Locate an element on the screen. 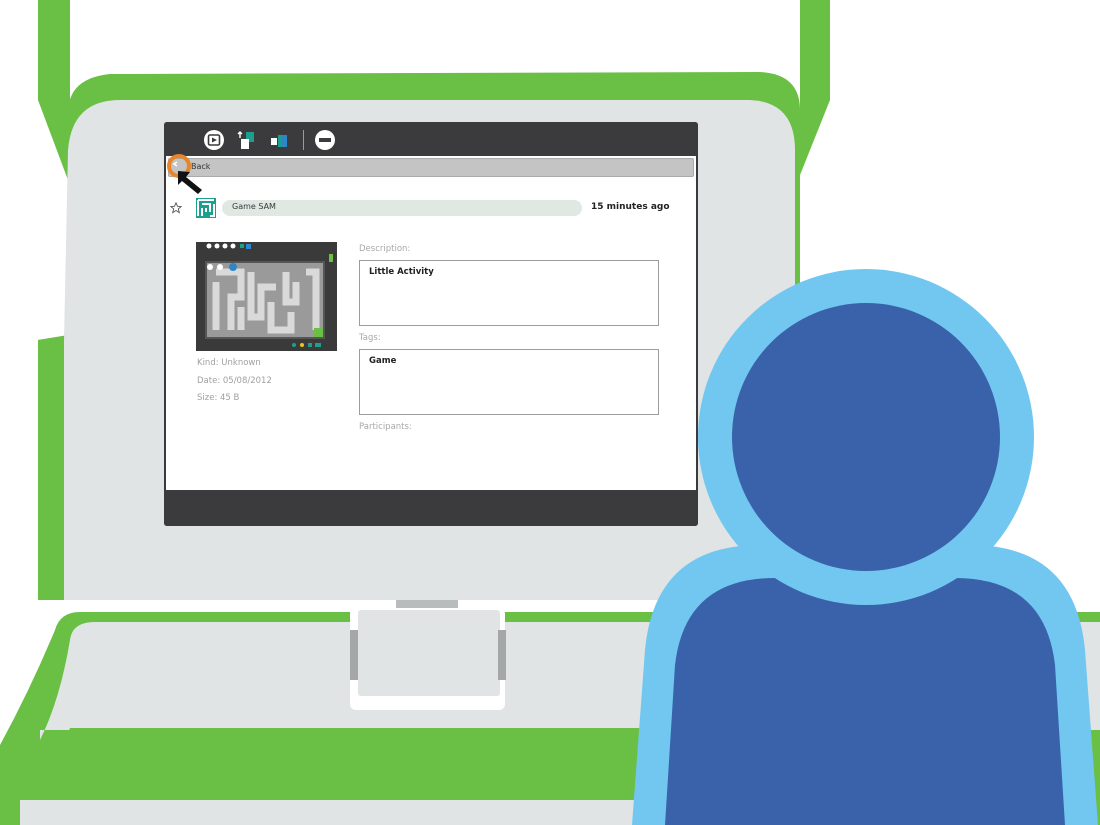 Image resolution: width=1100 pixels, height=825 pixels. keyboard-green is located at coordinates (371, 764).